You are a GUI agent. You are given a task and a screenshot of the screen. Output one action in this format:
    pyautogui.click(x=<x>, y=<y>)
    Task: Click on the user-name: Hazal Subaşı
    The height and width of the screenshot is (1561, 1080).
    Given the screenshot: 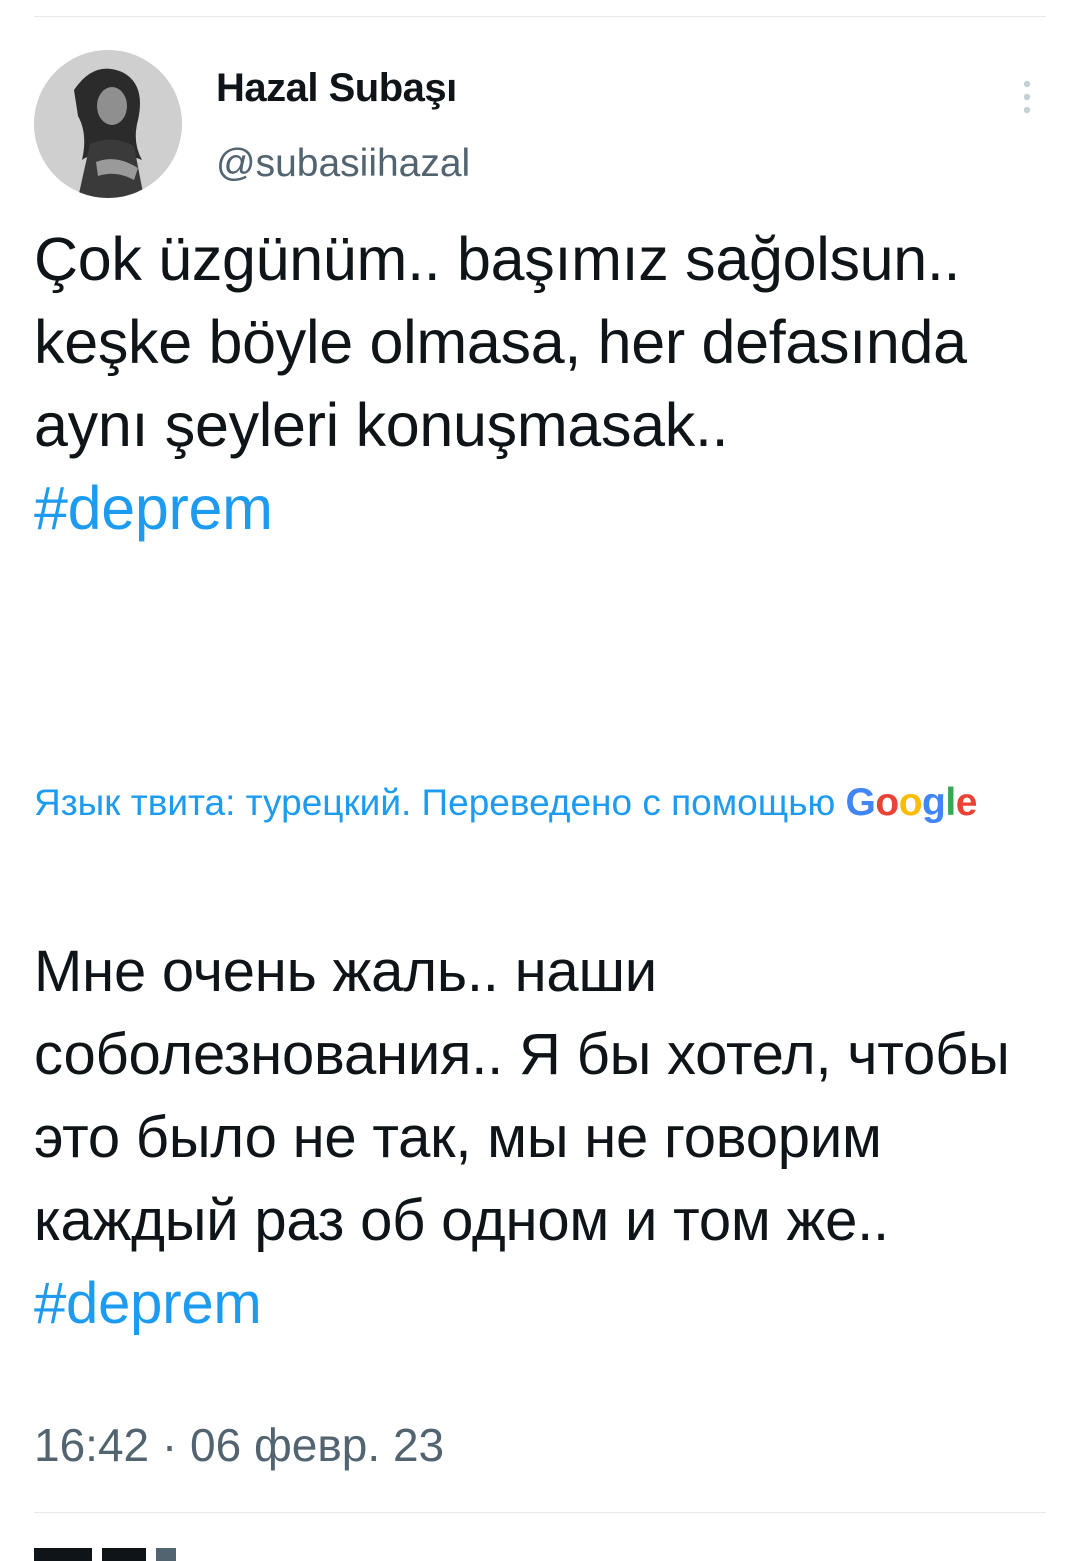 What is the action you would take?
    pyautogui.click(x=336, y=88)
    